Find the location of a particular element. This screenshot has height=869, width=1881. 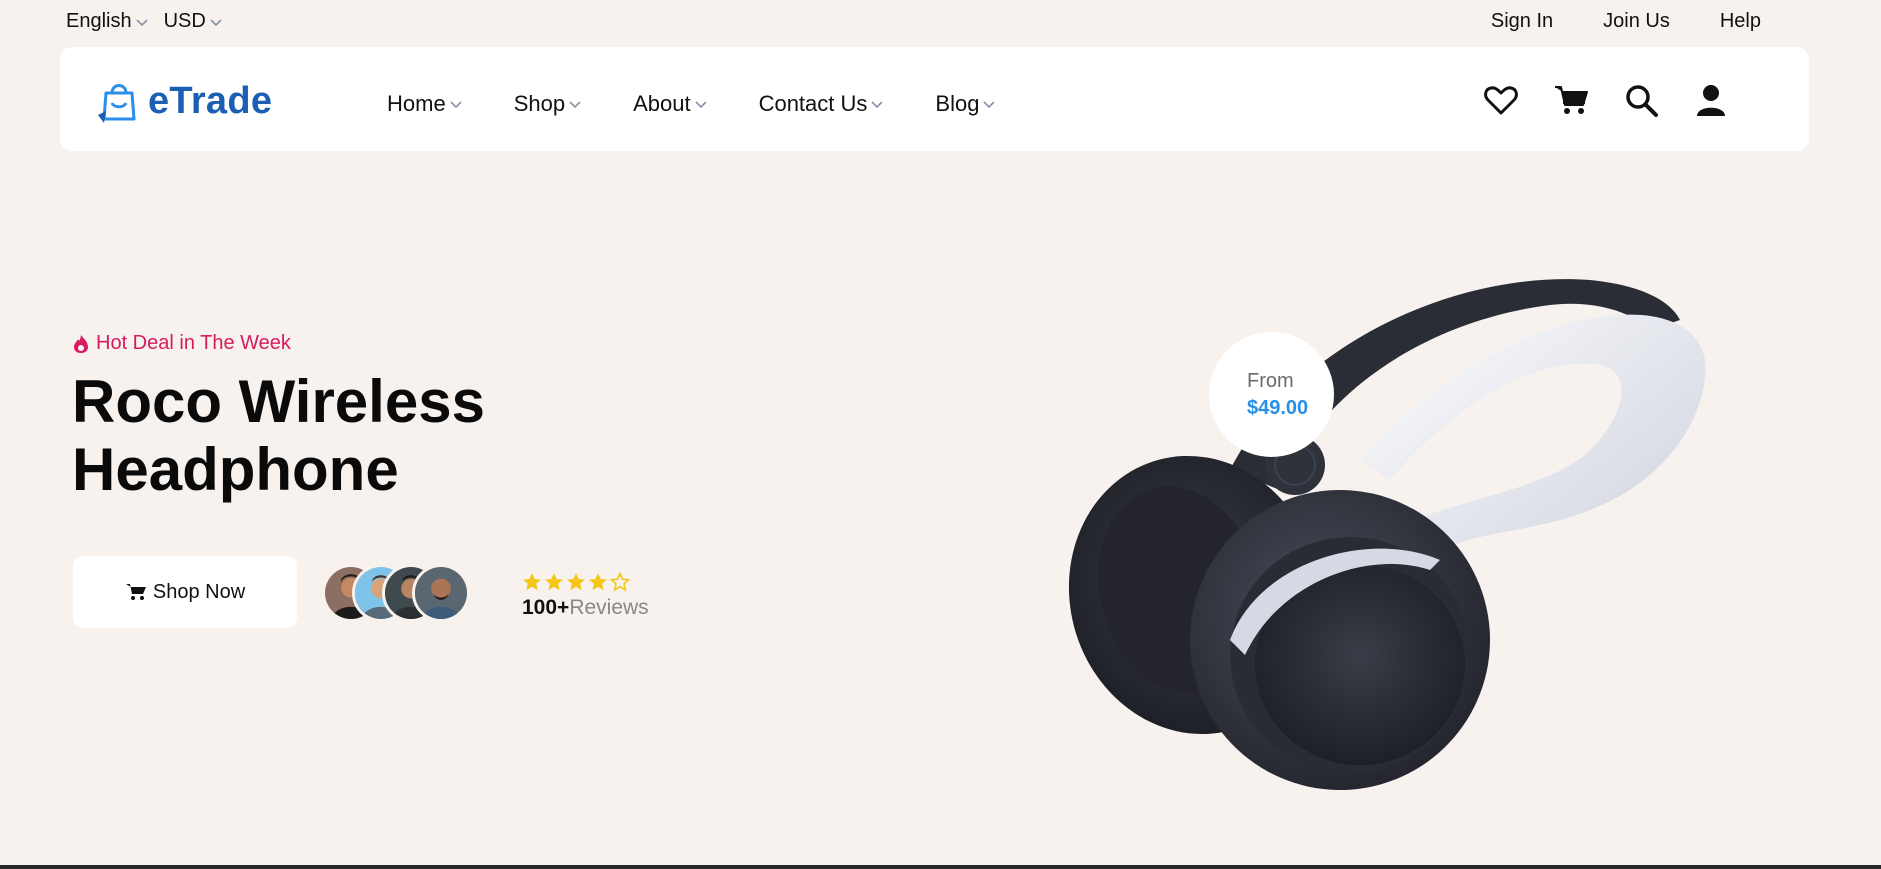

currency-selector: USD is located at coordinates (194, 21).